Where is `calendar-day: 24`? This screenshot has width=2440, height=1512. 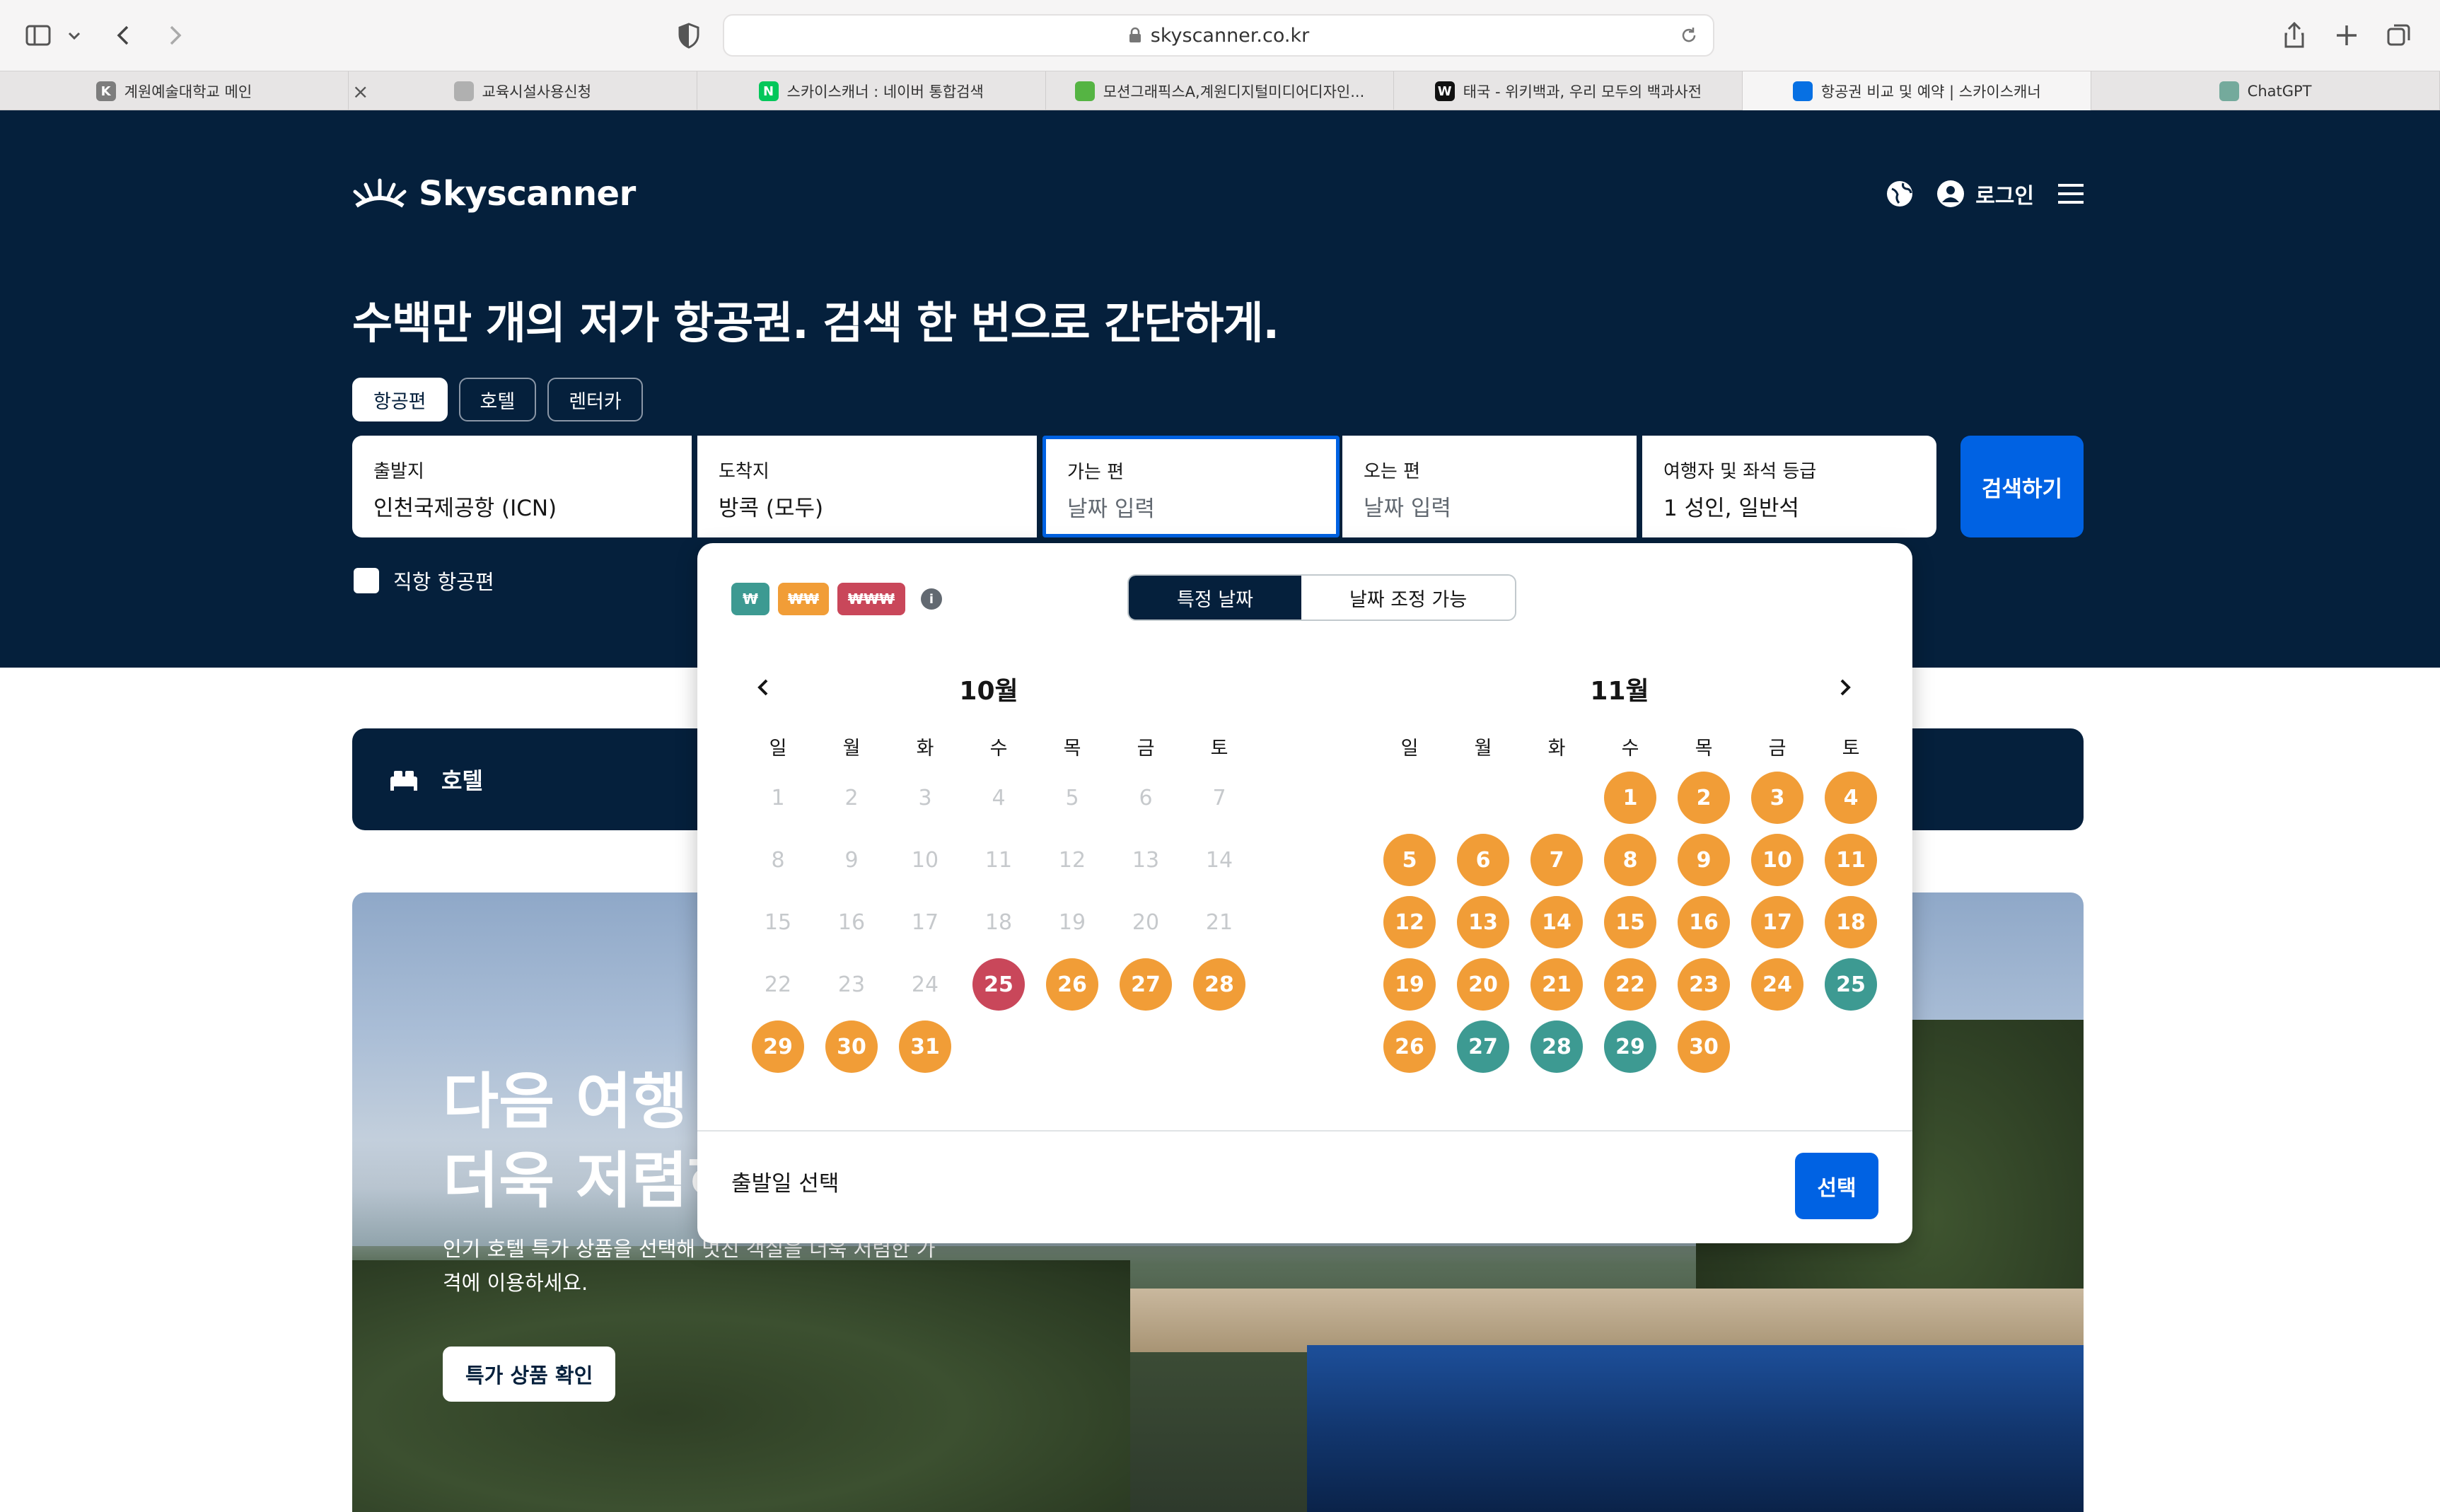
calendar-day: 24 is located at coordinates (1777, 984).